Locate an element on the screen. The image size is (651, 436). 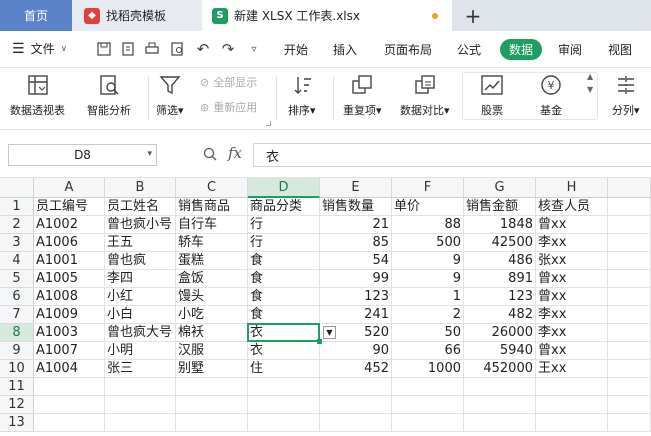
cell-d11 is located at coordinates (284, 387).